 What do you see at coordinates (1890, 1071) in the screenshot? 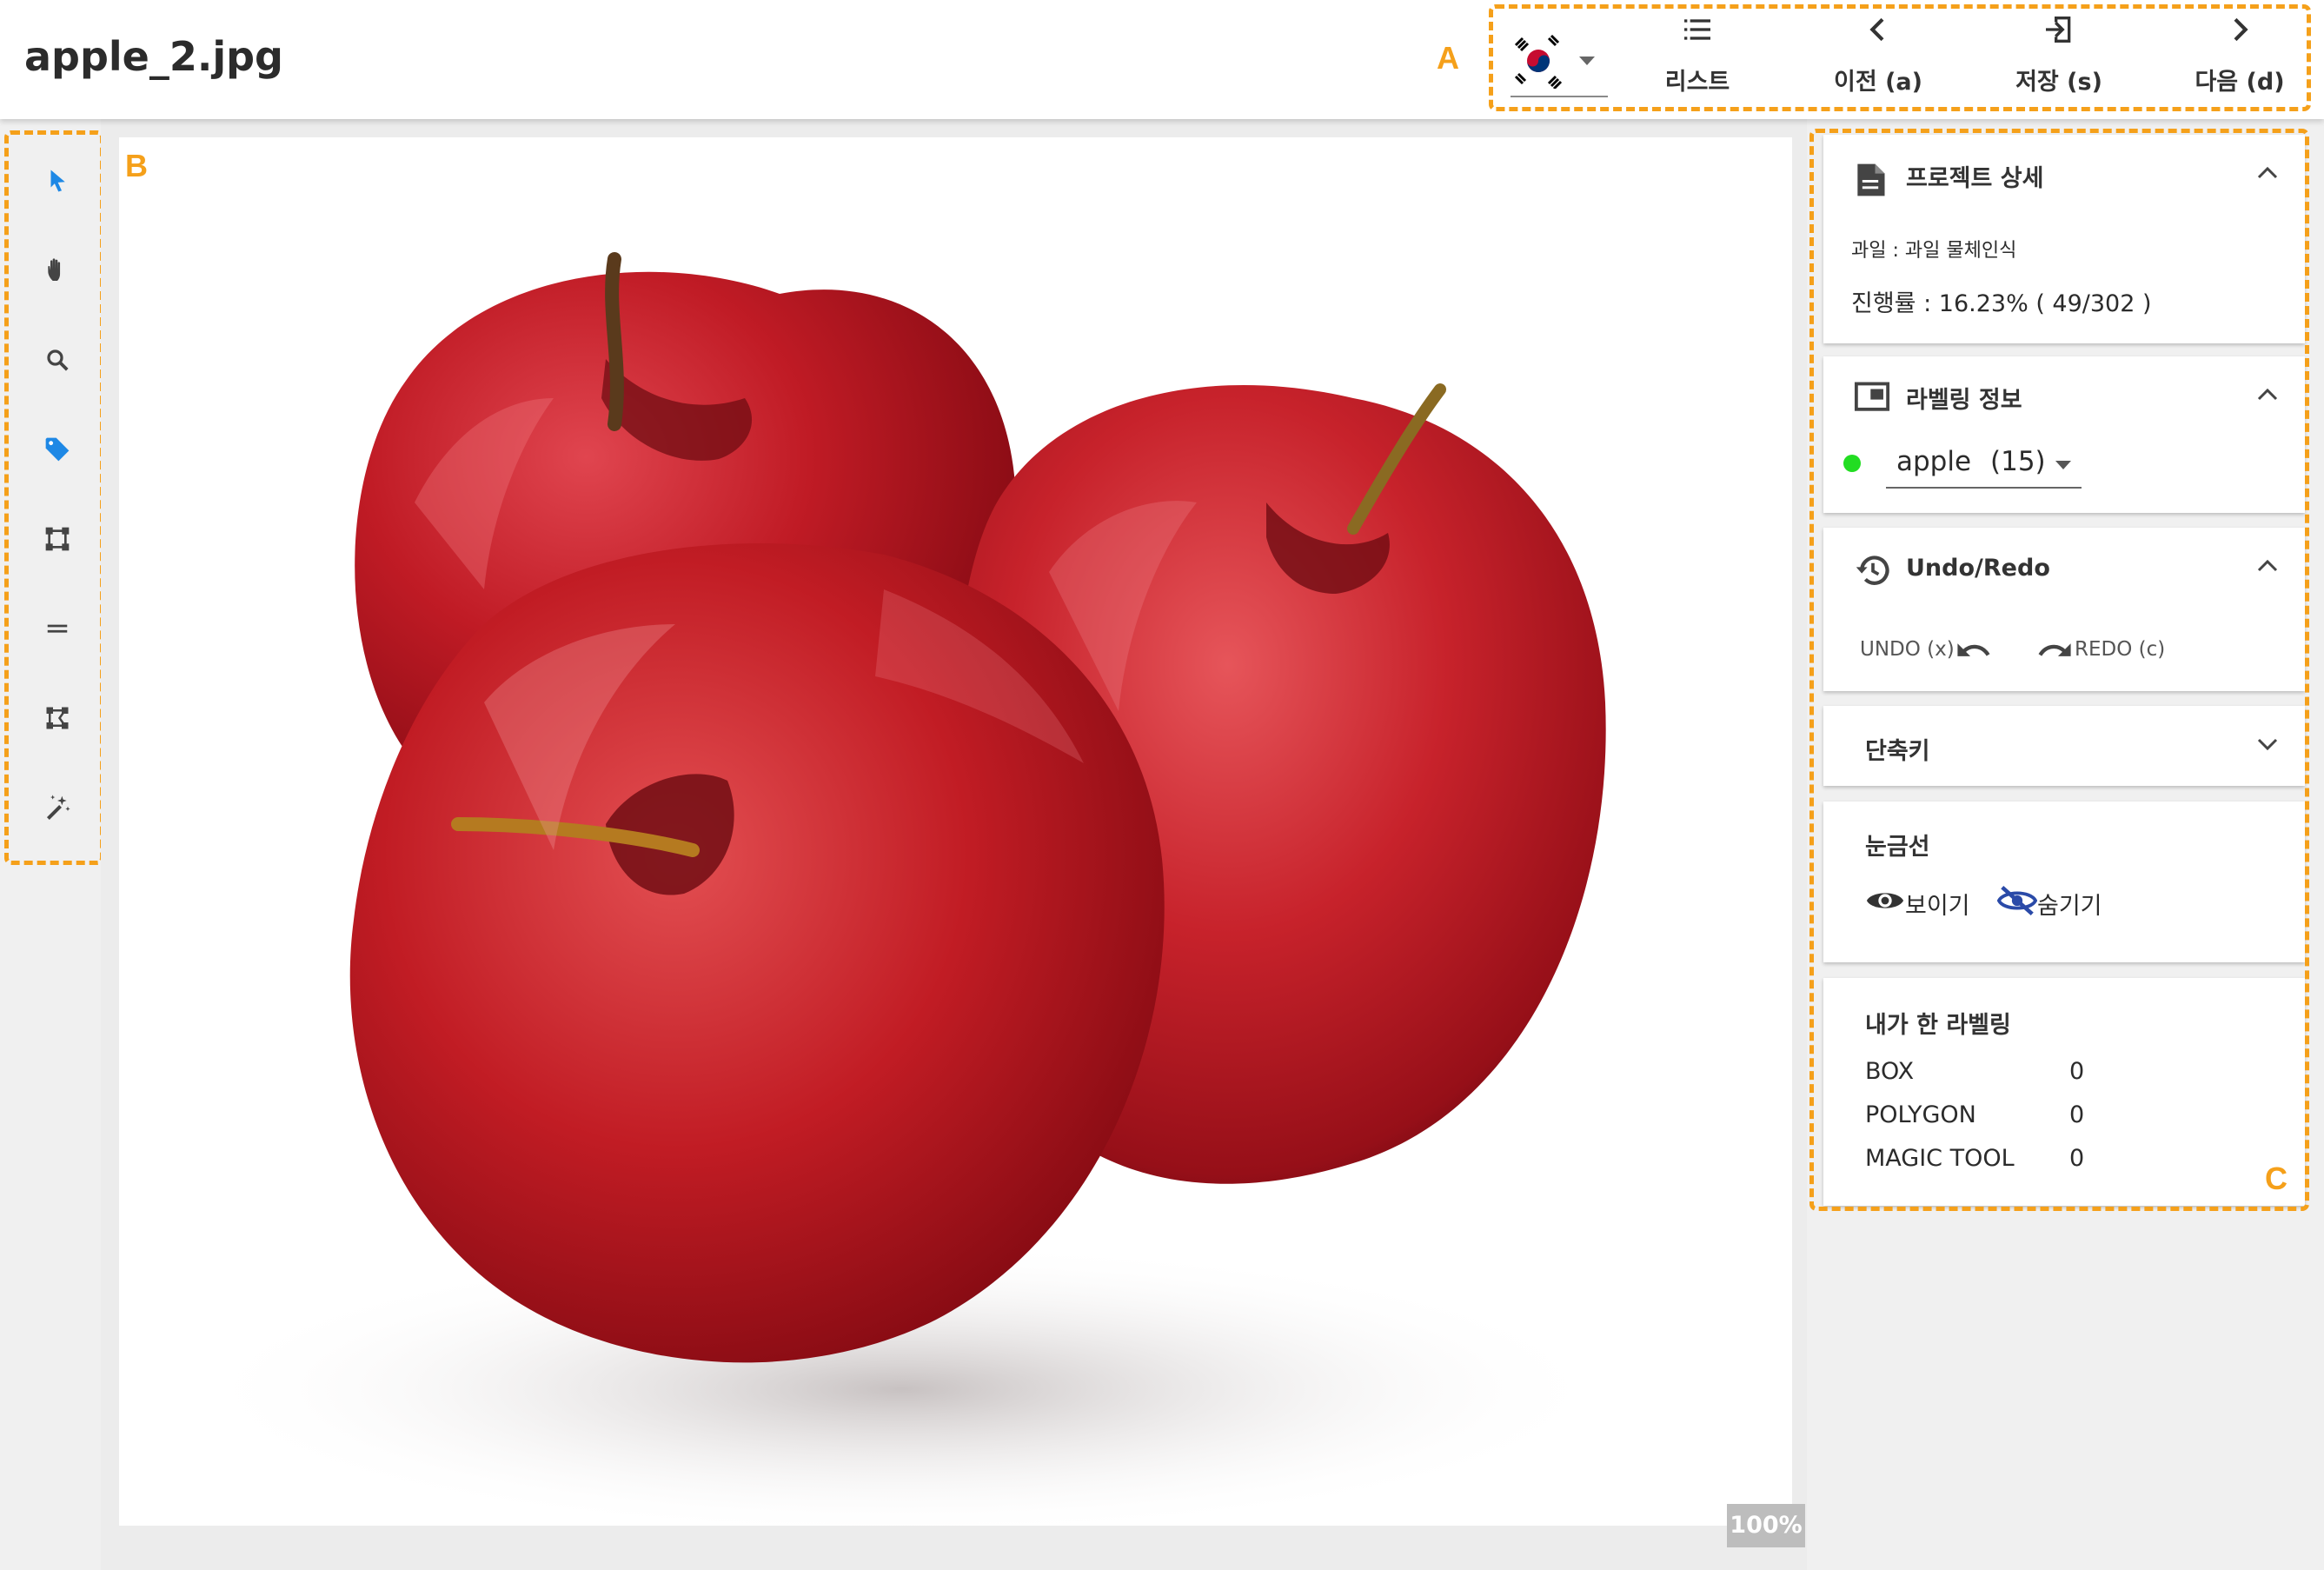
I see `stat-name: BOX` at bounding box center [1890, 1071].